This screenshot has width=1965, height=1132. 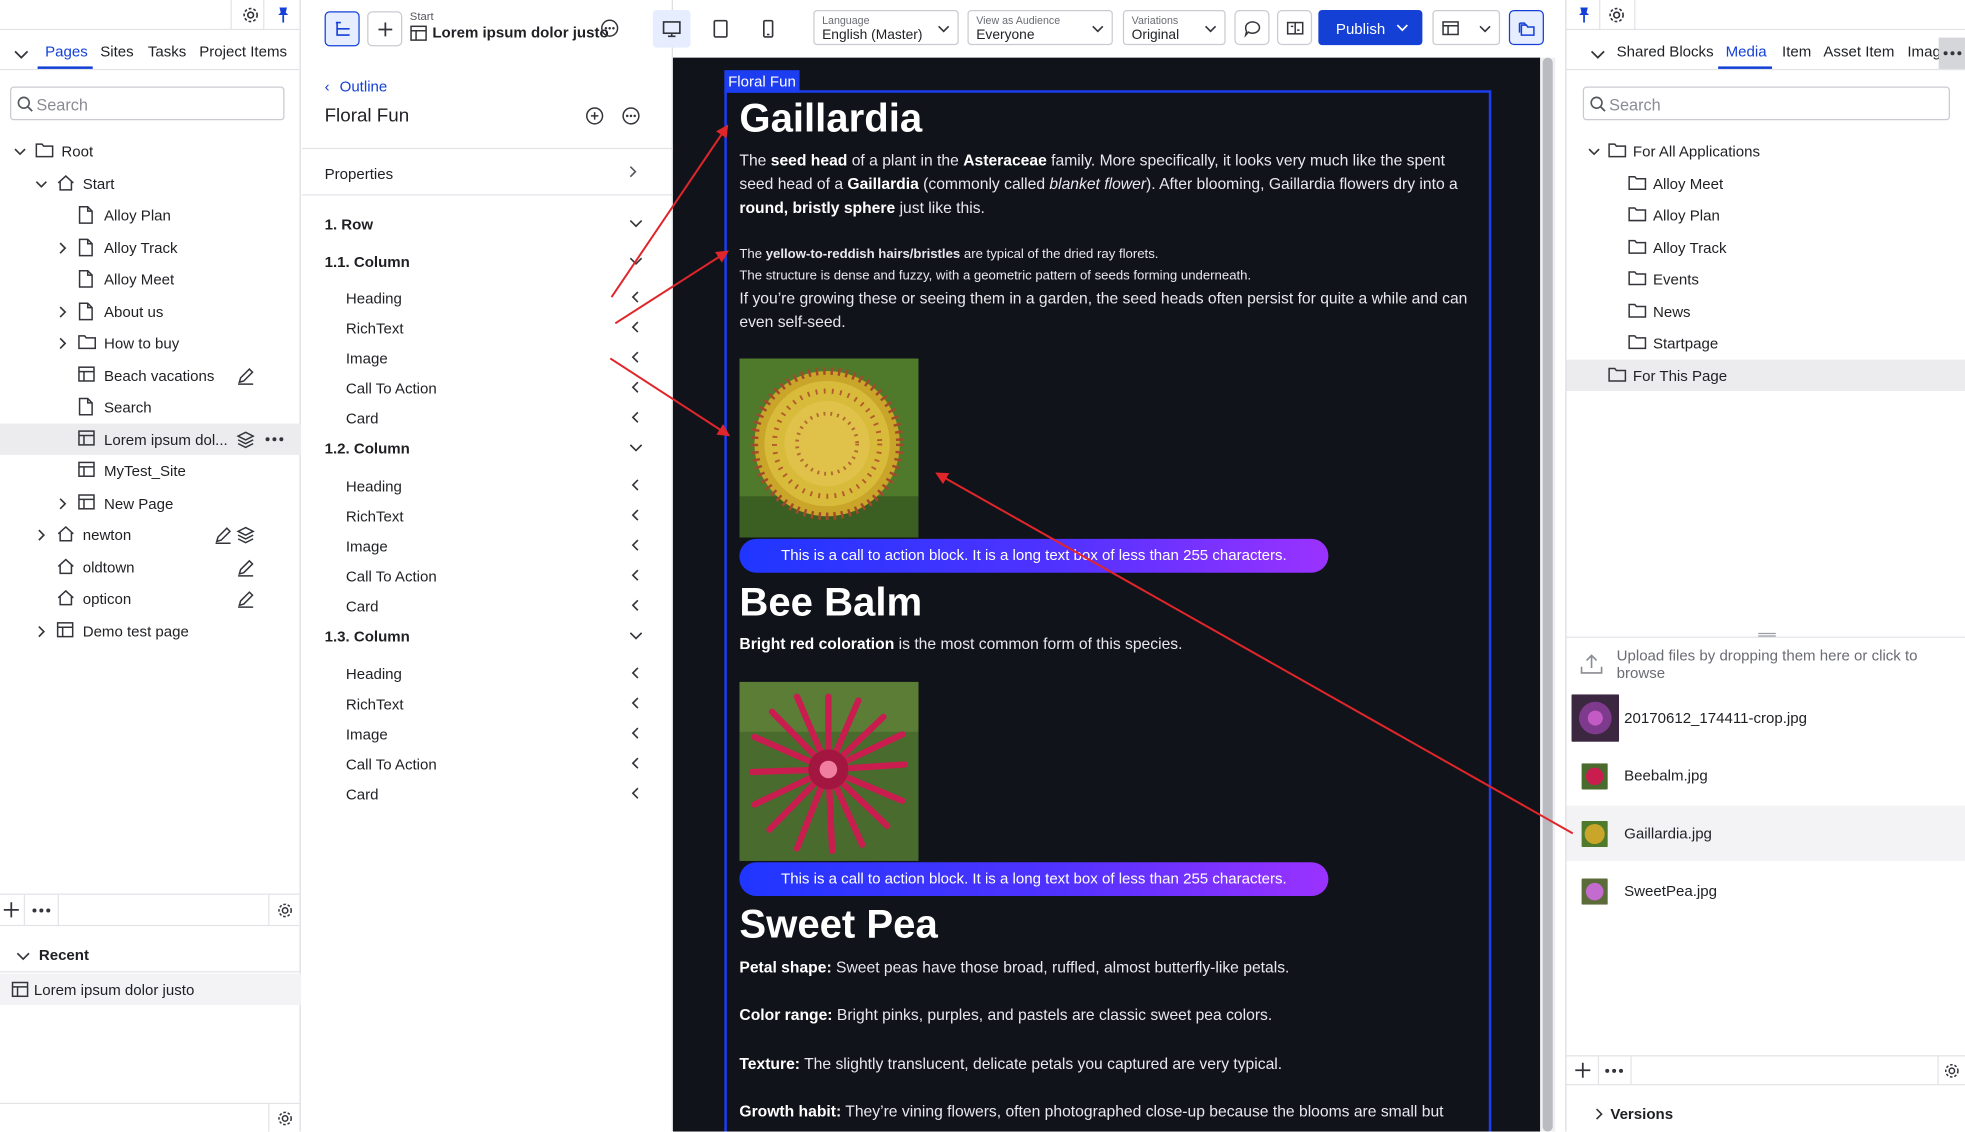 I want to click on beebalm-heading: Bee Balm, so click(x=830, y=602).